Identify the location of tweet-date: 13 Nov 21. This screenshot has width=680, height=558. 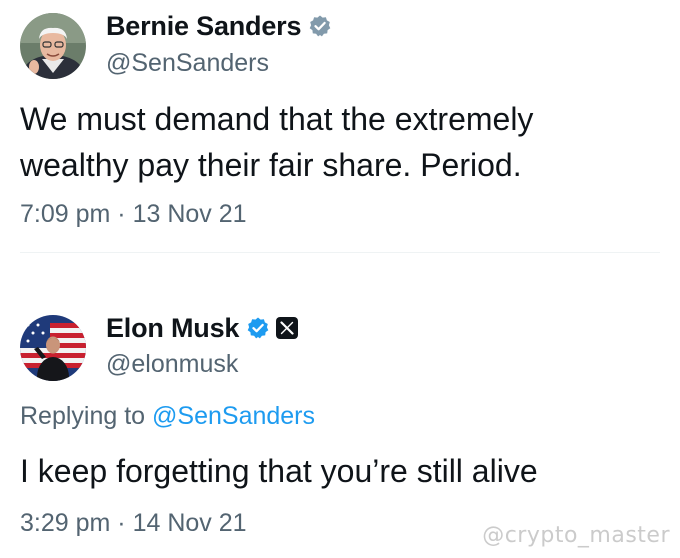
(189, 214).